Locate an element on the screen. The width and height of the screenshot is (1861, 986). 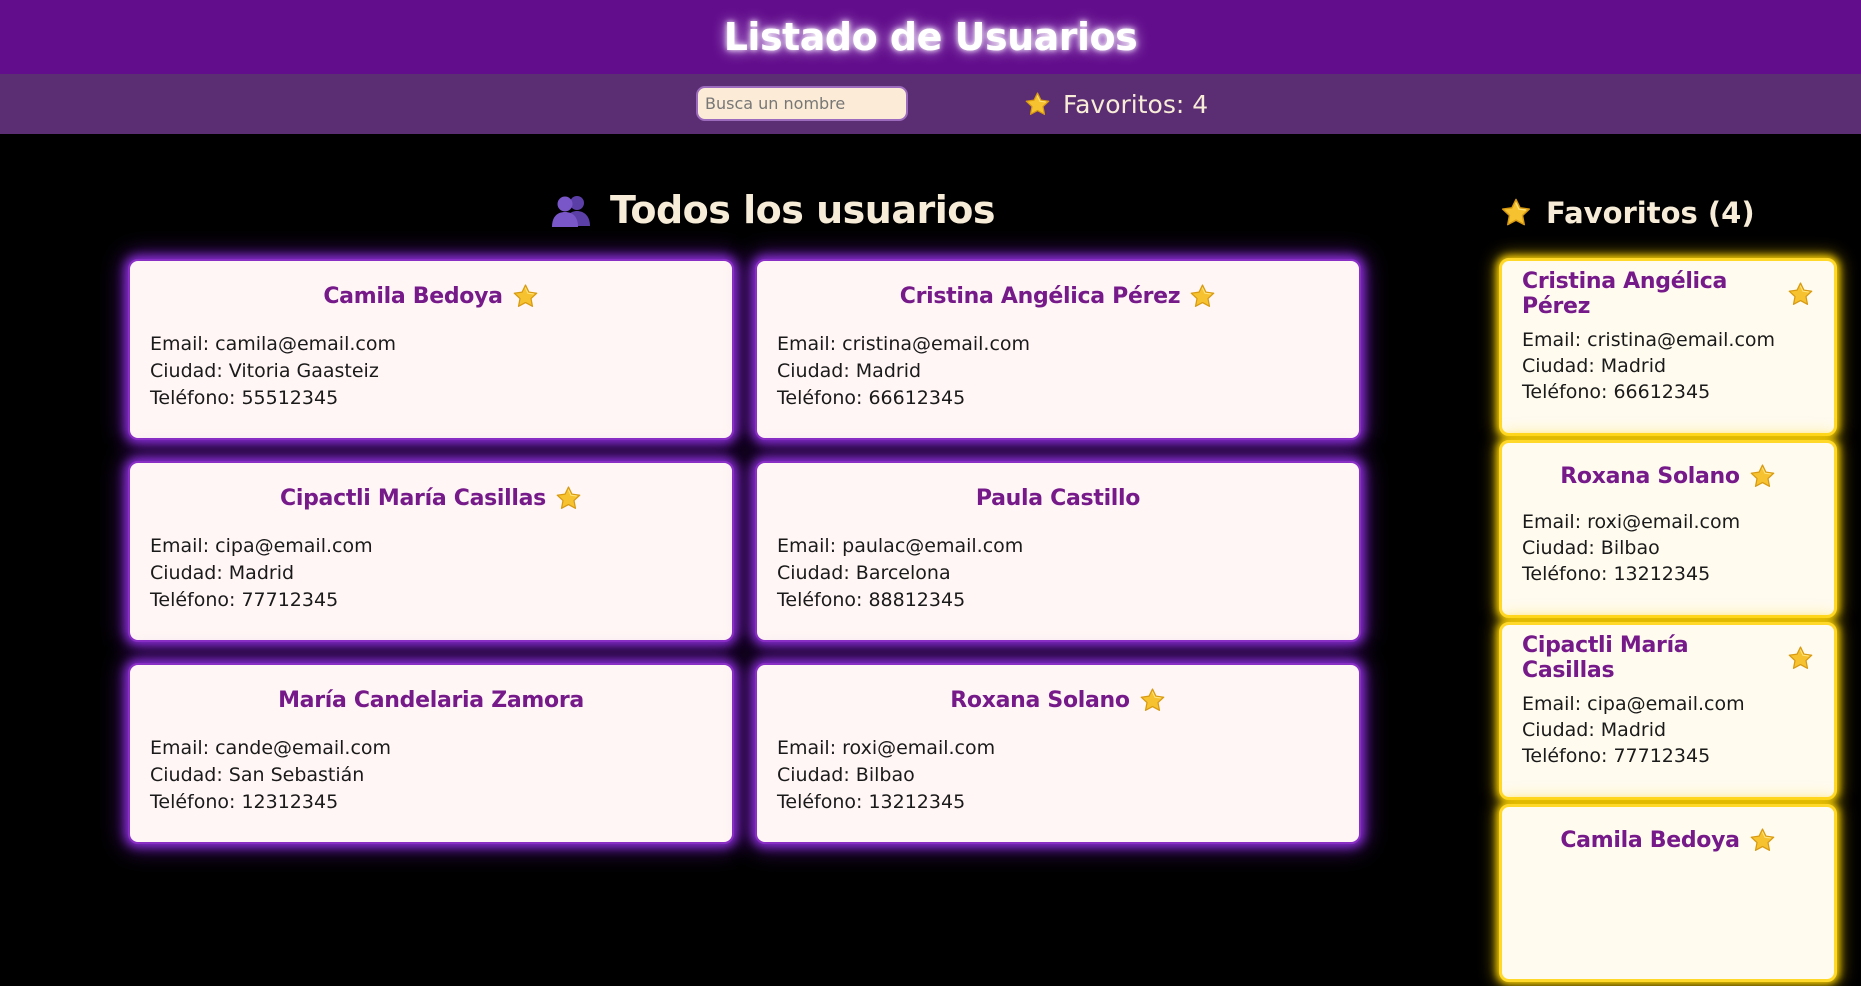
user-card-header: Paula Castillo is located at coordinates (1058, 498).